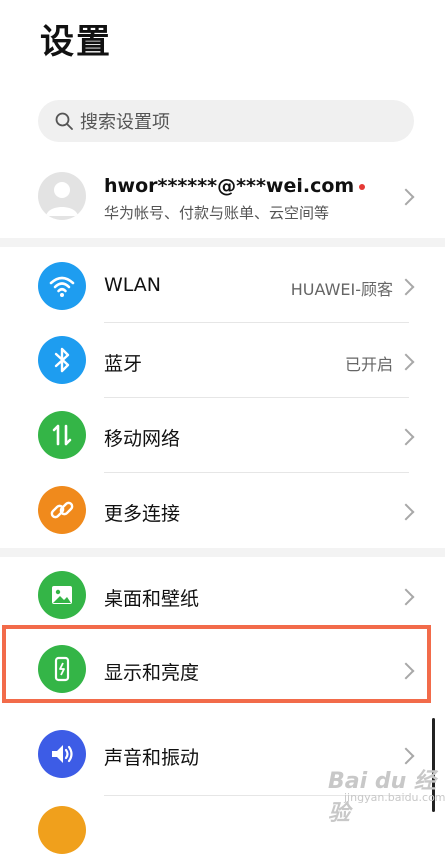  Describe the element at coordinates (142, 439) in the screenshot. I see `settings-item-label: 移动网络` at that location.